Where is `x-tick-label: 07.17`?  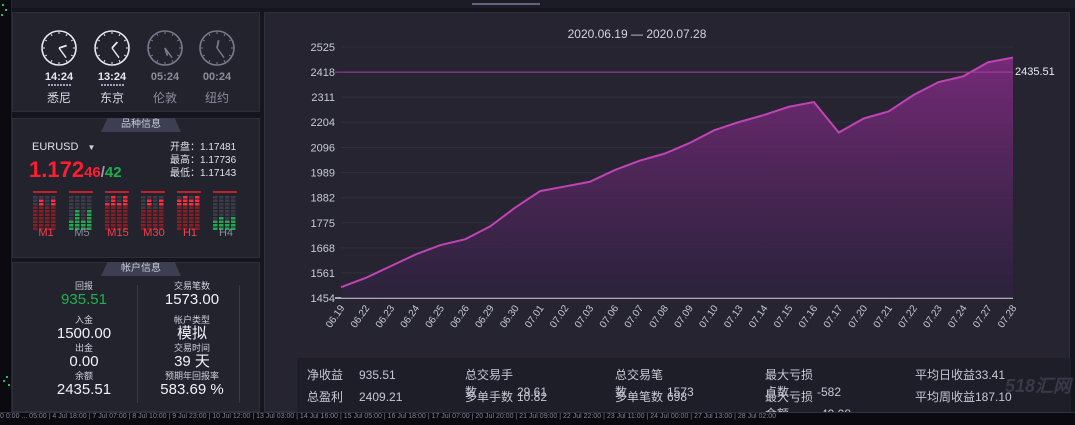
x-tick-label: 07.17 is located at coordinates (834, 316).